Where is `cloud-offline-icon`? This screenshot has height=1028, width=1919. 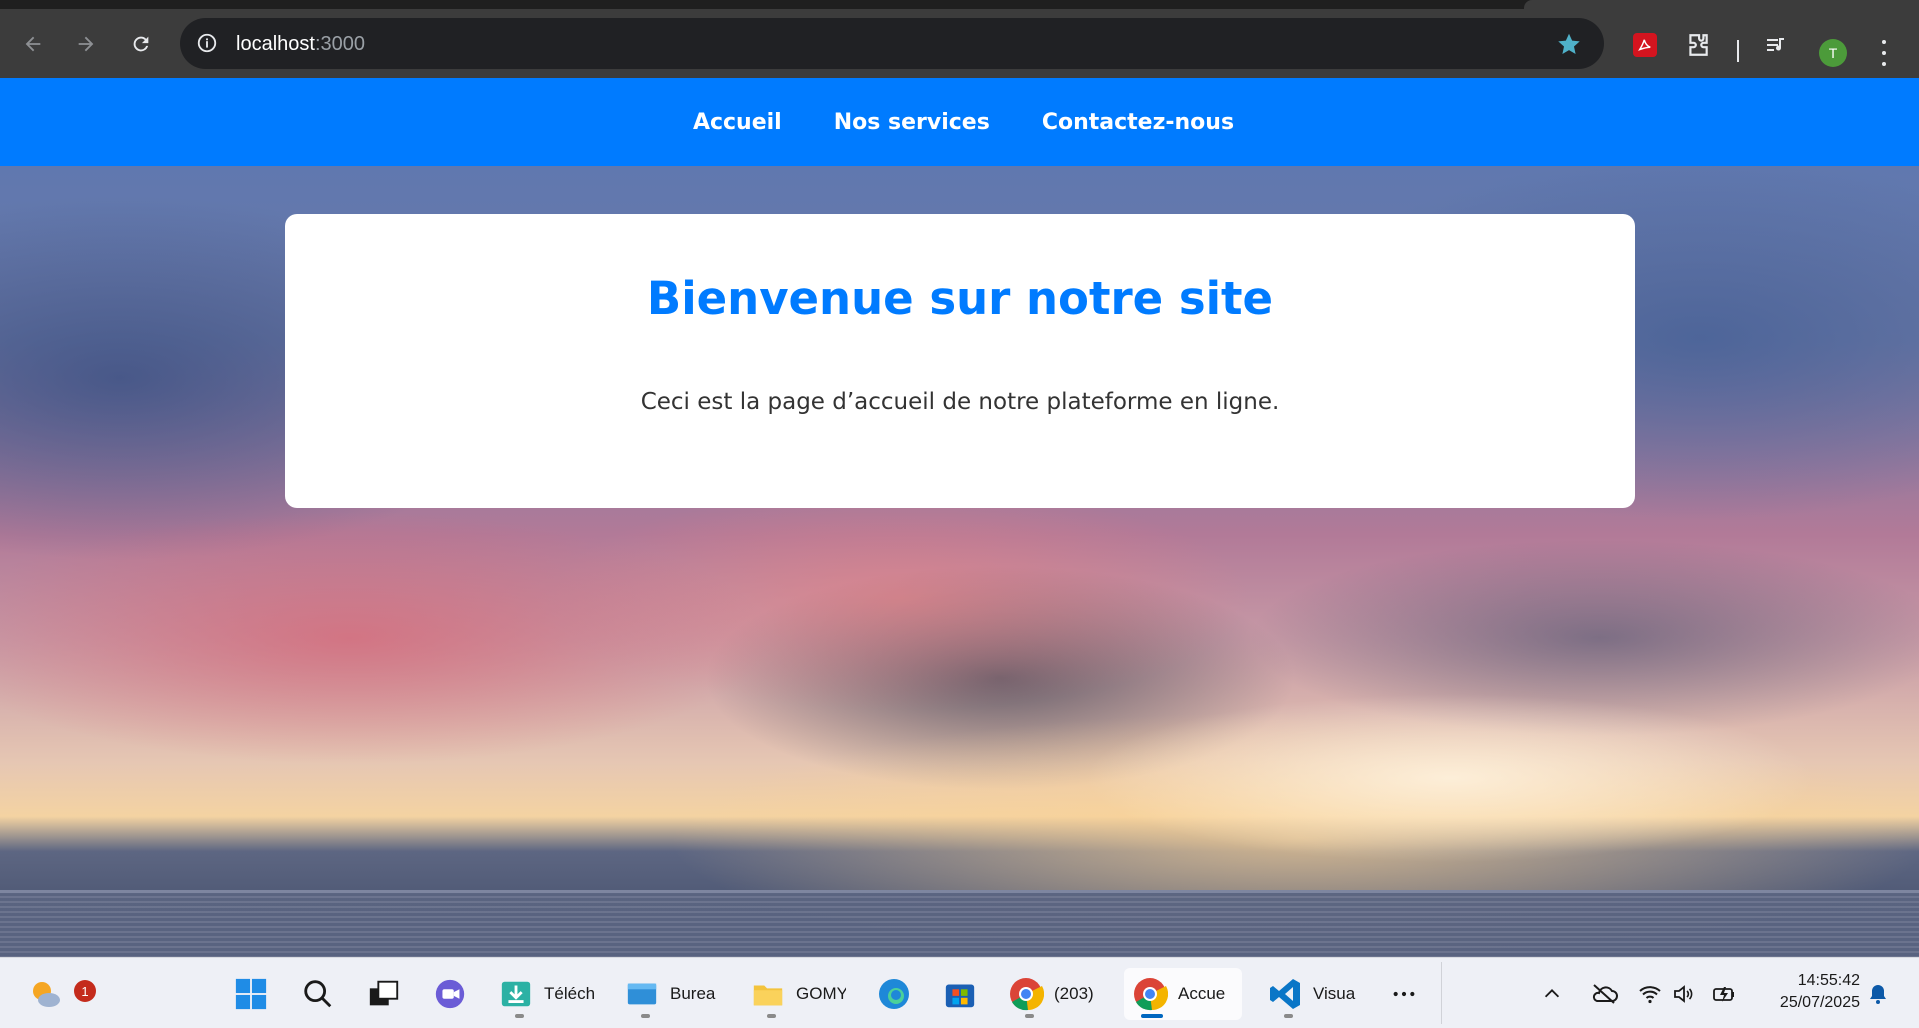
cloud-offline-icon is located at coordinates (1605, 993).